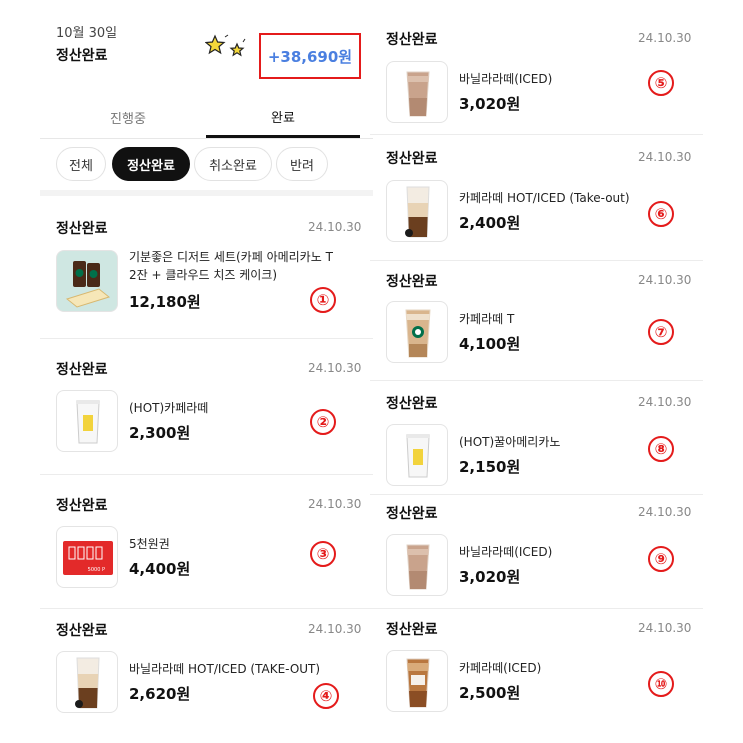 The width and height of the screenshot is (743, 743). I want to click on tab-completed: 완료, so click(283, 118).